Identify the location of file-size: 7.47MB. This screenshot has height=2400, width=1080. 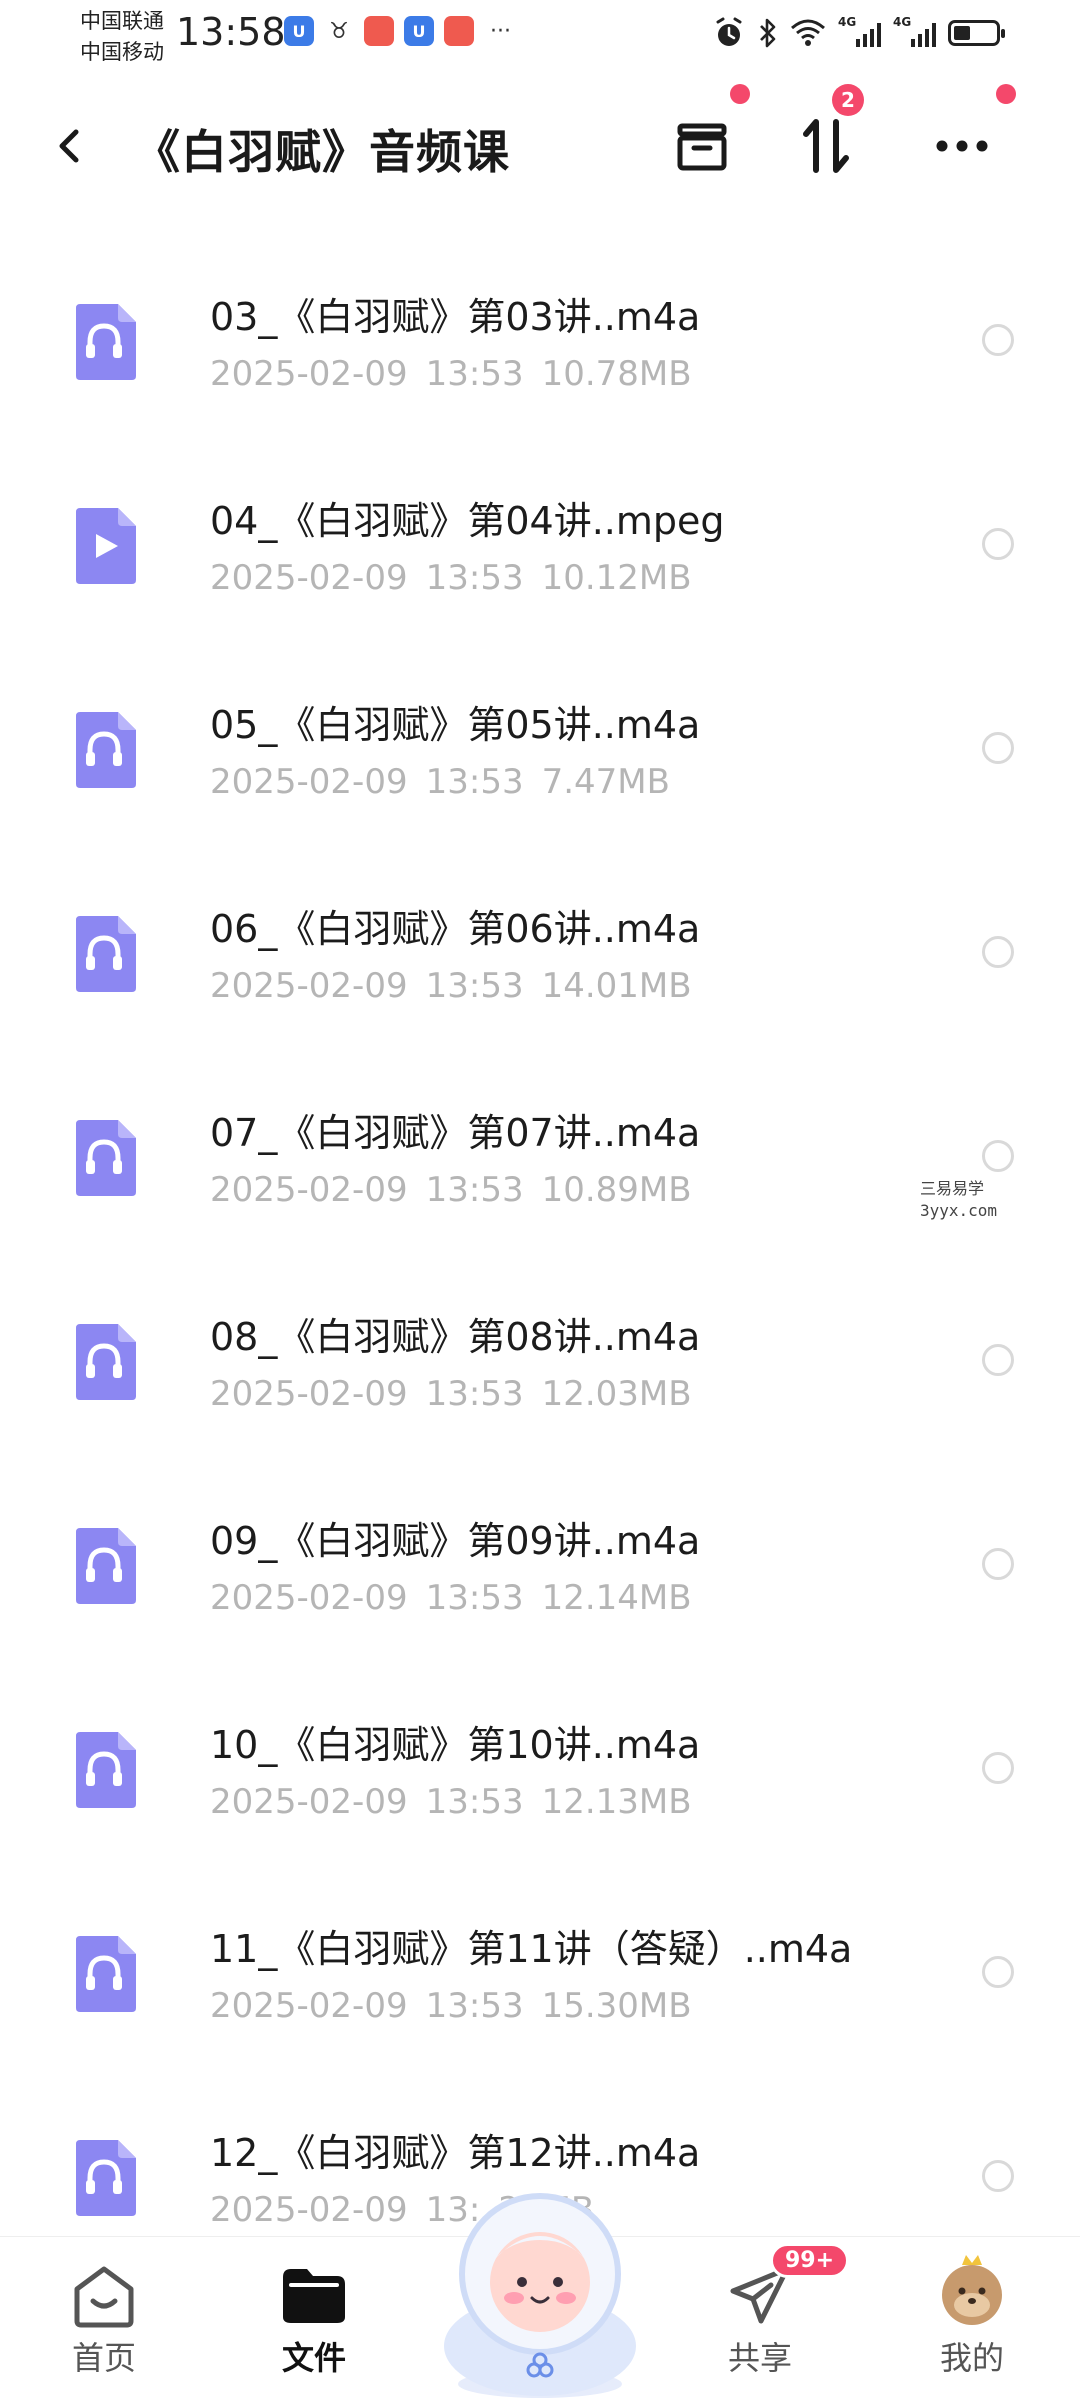
(605, 782).